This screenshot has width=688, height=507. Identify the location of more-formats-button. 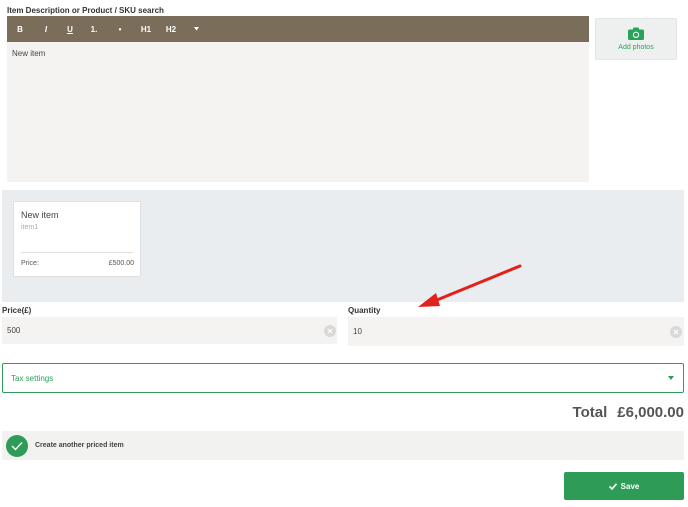
(196, 29).